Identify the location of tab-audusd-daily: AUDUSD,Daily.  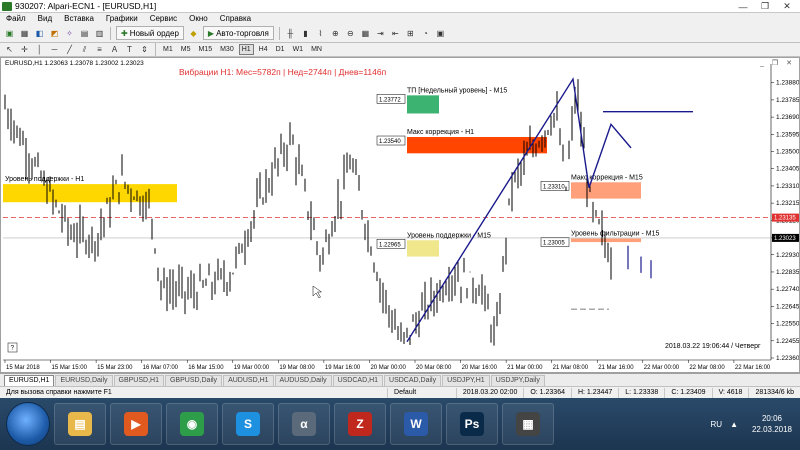
(303, 380).